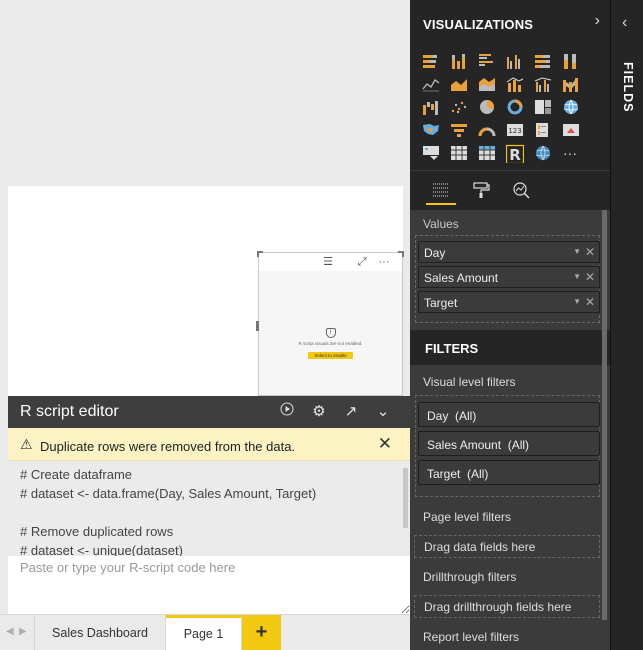 This screenshot has width=643, height=650. Describe the element at coordinates (572, 61) in the screenshot. I see `100-percent-column-chart-icon` at that location.